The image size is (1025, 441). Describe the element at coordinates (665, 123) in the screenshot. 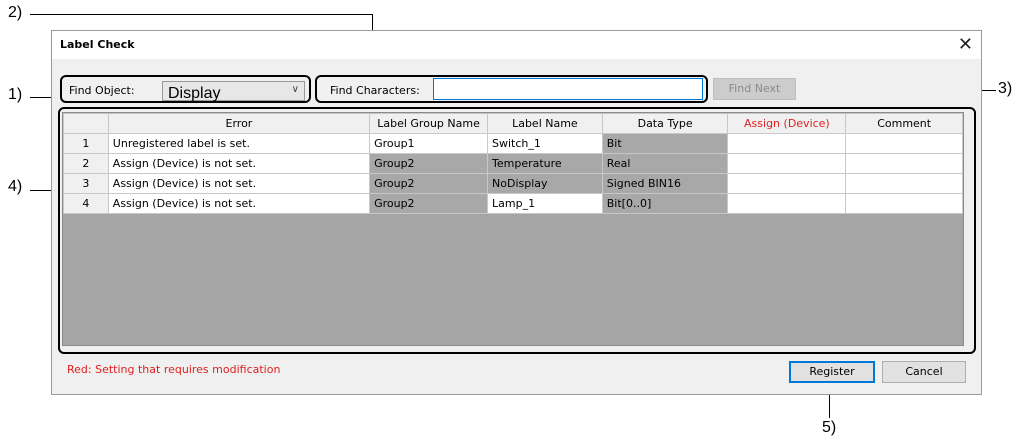

I see `column-header-data-type: Data Type` at that location.